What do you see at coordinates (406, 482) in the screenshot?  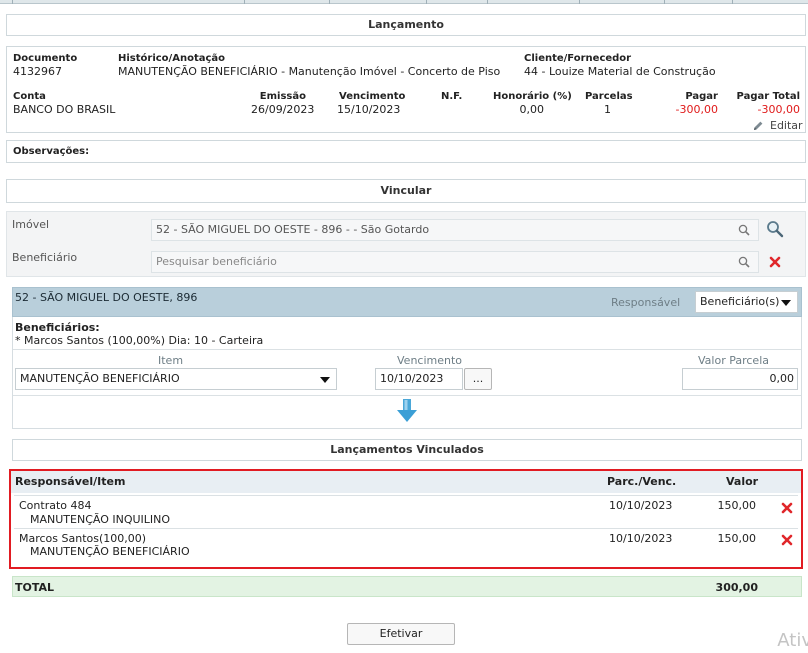 I see `table-header` at bounding box center [406, 482].